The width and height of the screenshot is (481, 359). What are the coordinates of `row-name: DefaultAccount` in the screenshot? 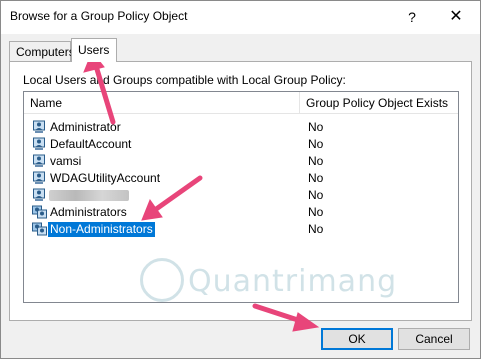 It's located at (91, 144).